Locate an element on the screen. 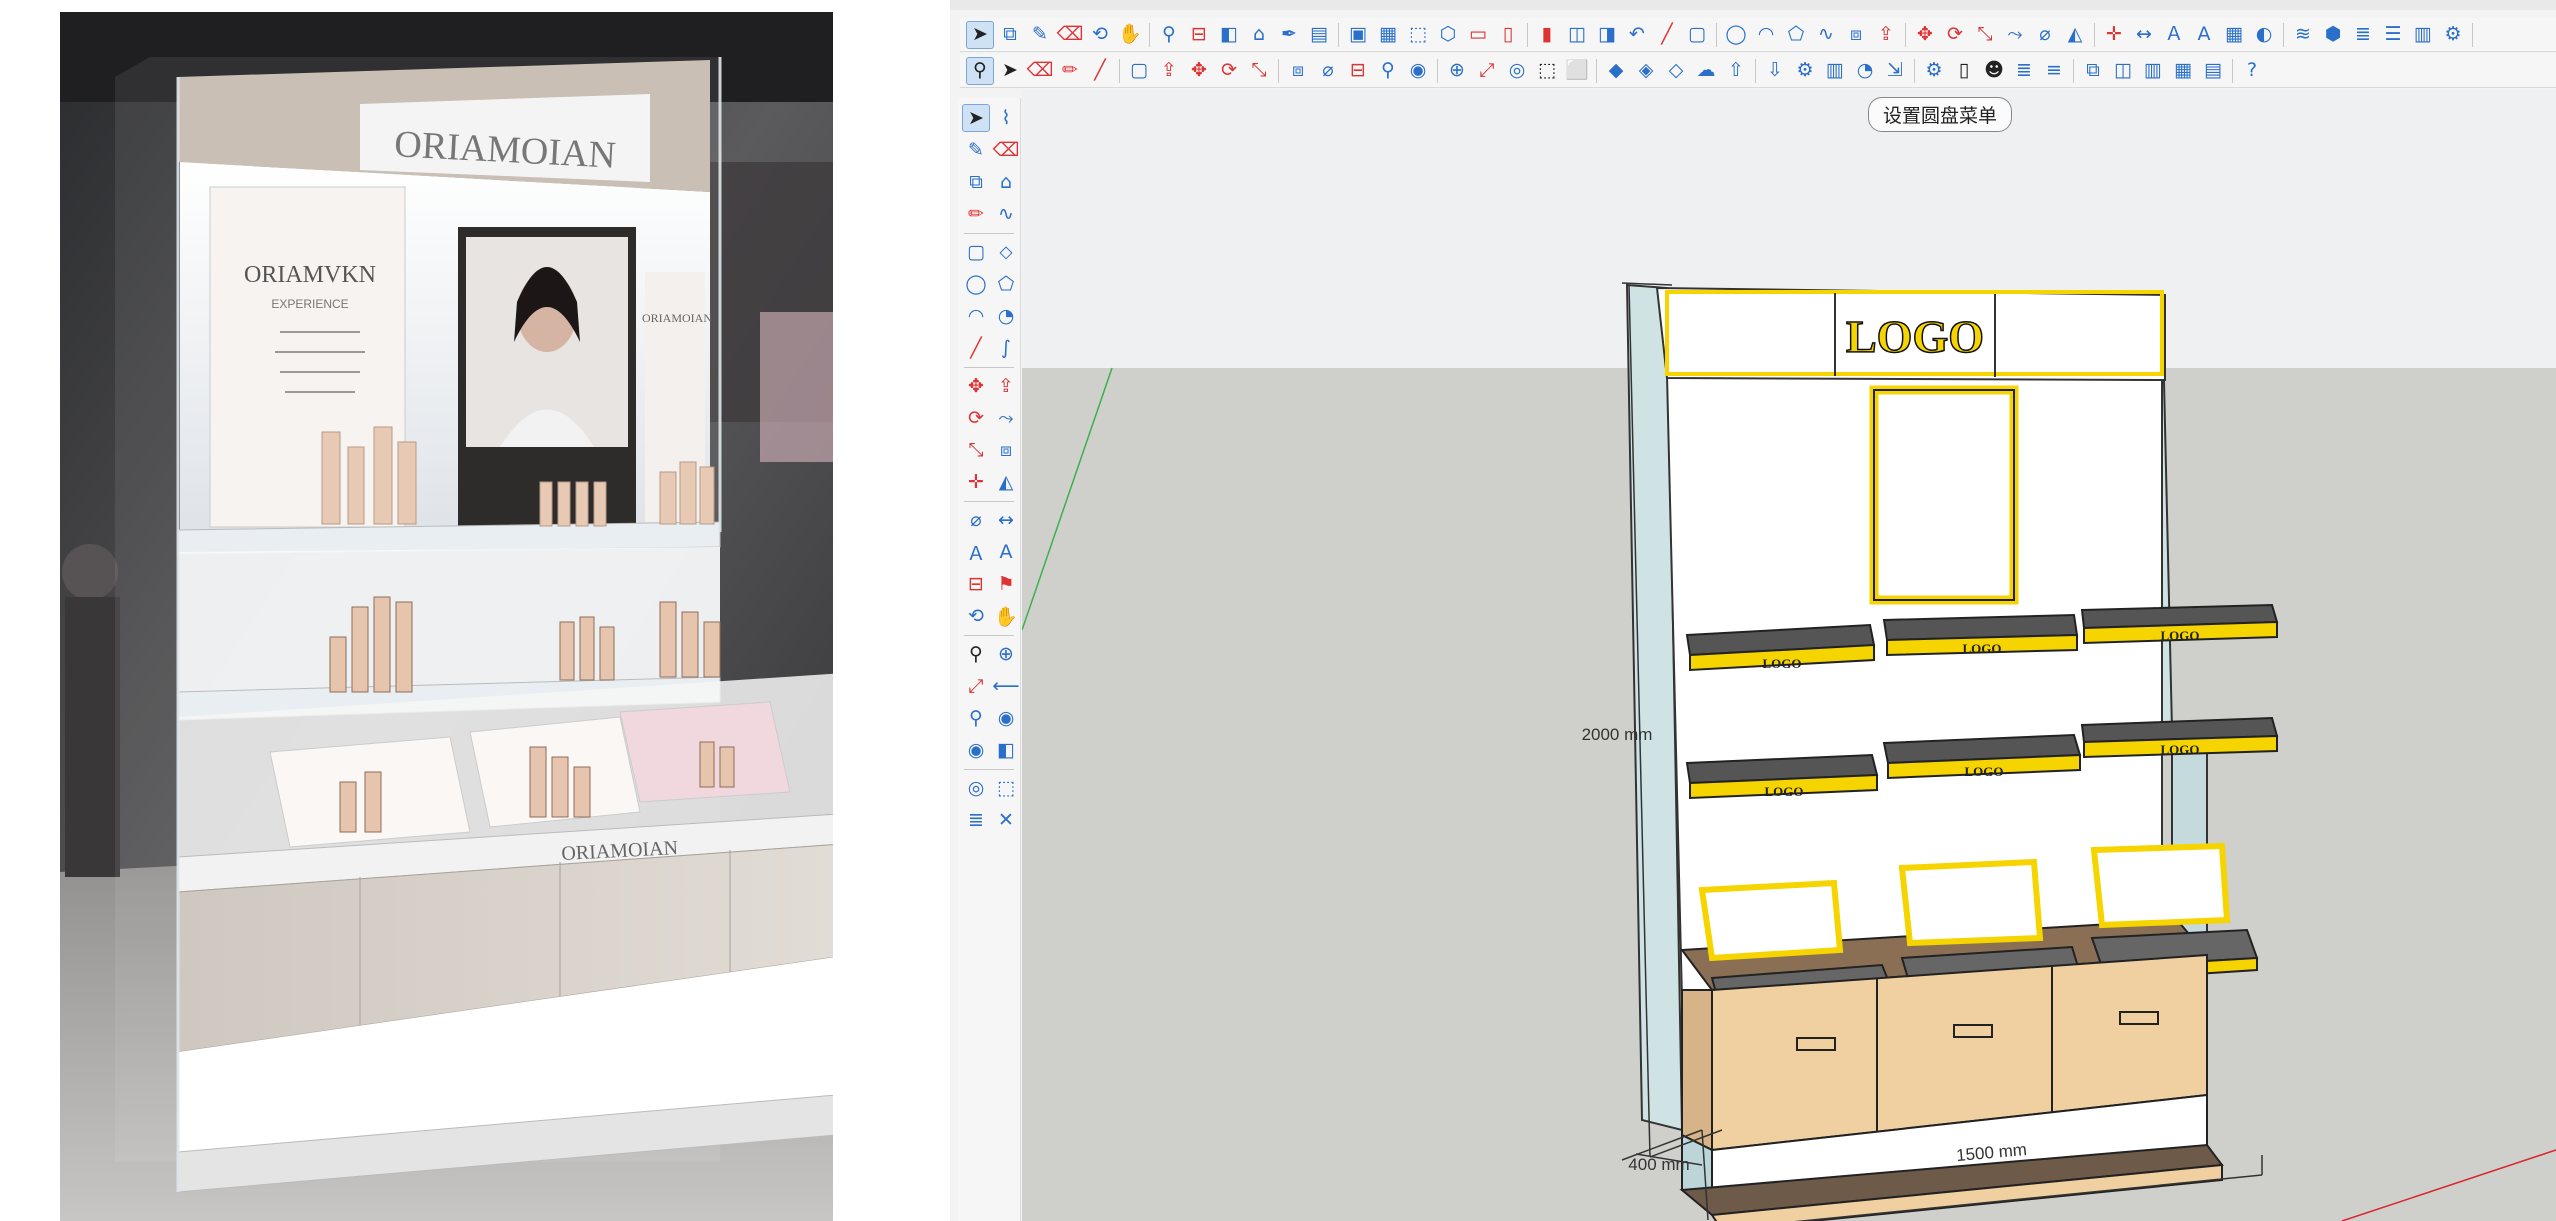  shadow-icon: ◐ is located at coordinates (2264, 35).